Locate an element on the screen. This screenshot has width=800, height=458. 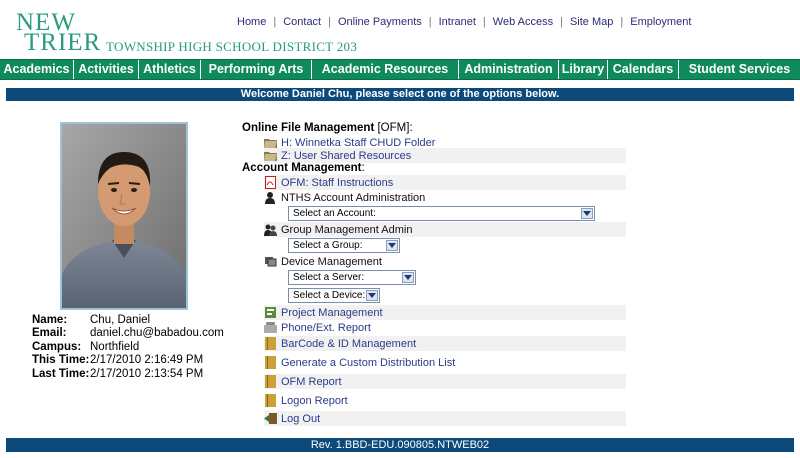
logout-label: Log Out is located at coordinates (301, 418).